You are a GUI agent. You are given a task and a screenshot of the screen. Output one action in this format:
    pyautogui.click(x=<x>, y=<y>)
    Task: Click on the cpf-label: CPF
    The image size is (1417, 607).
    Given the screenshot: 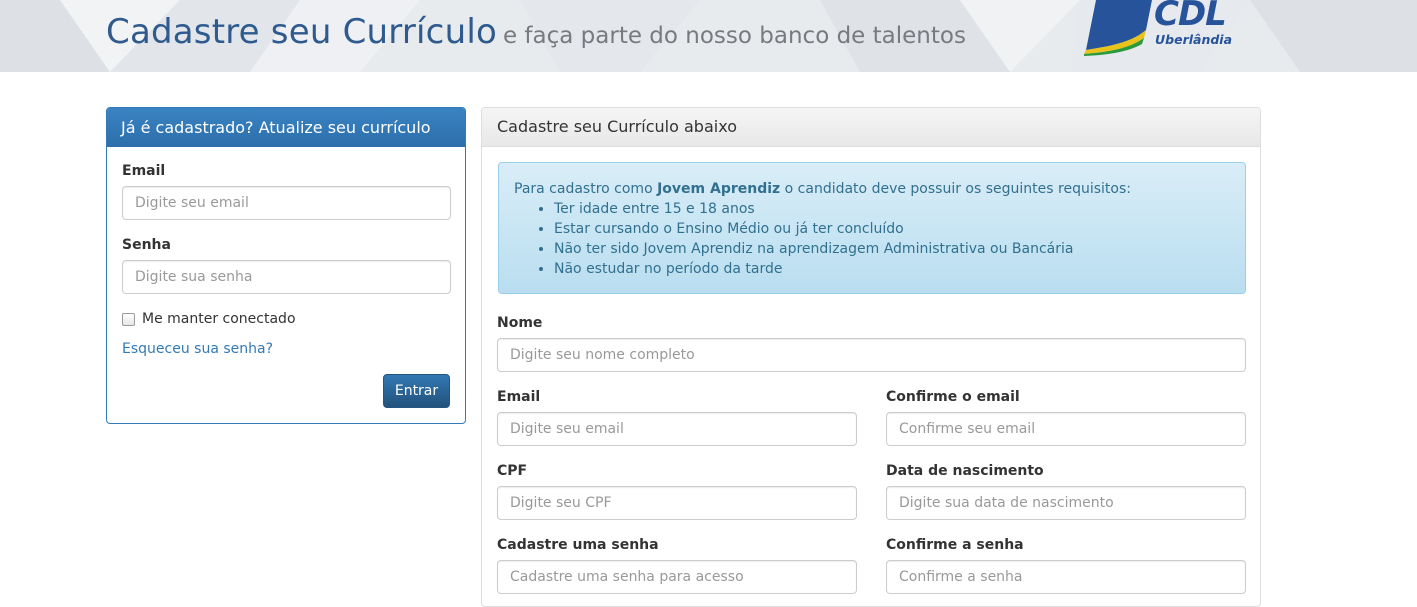 What is the action you would take?
    pyautogui.click(x=512, y=471)
    